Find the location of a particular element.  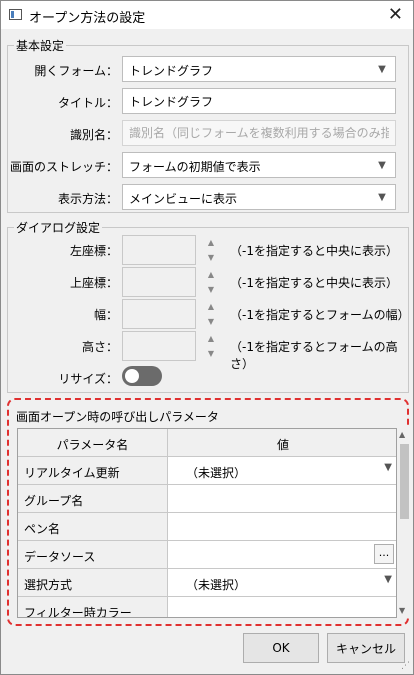

resize-label: リサイズ： is located at coordinates (88, 379).